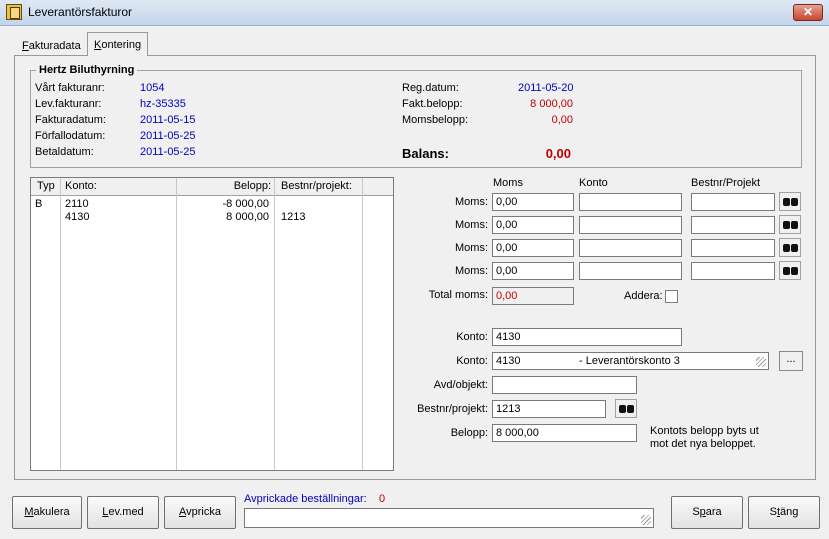  Describe the element at coordinates (223, 217) in the screenshot. I see `row2-belopp: 8 000,00` at that location.